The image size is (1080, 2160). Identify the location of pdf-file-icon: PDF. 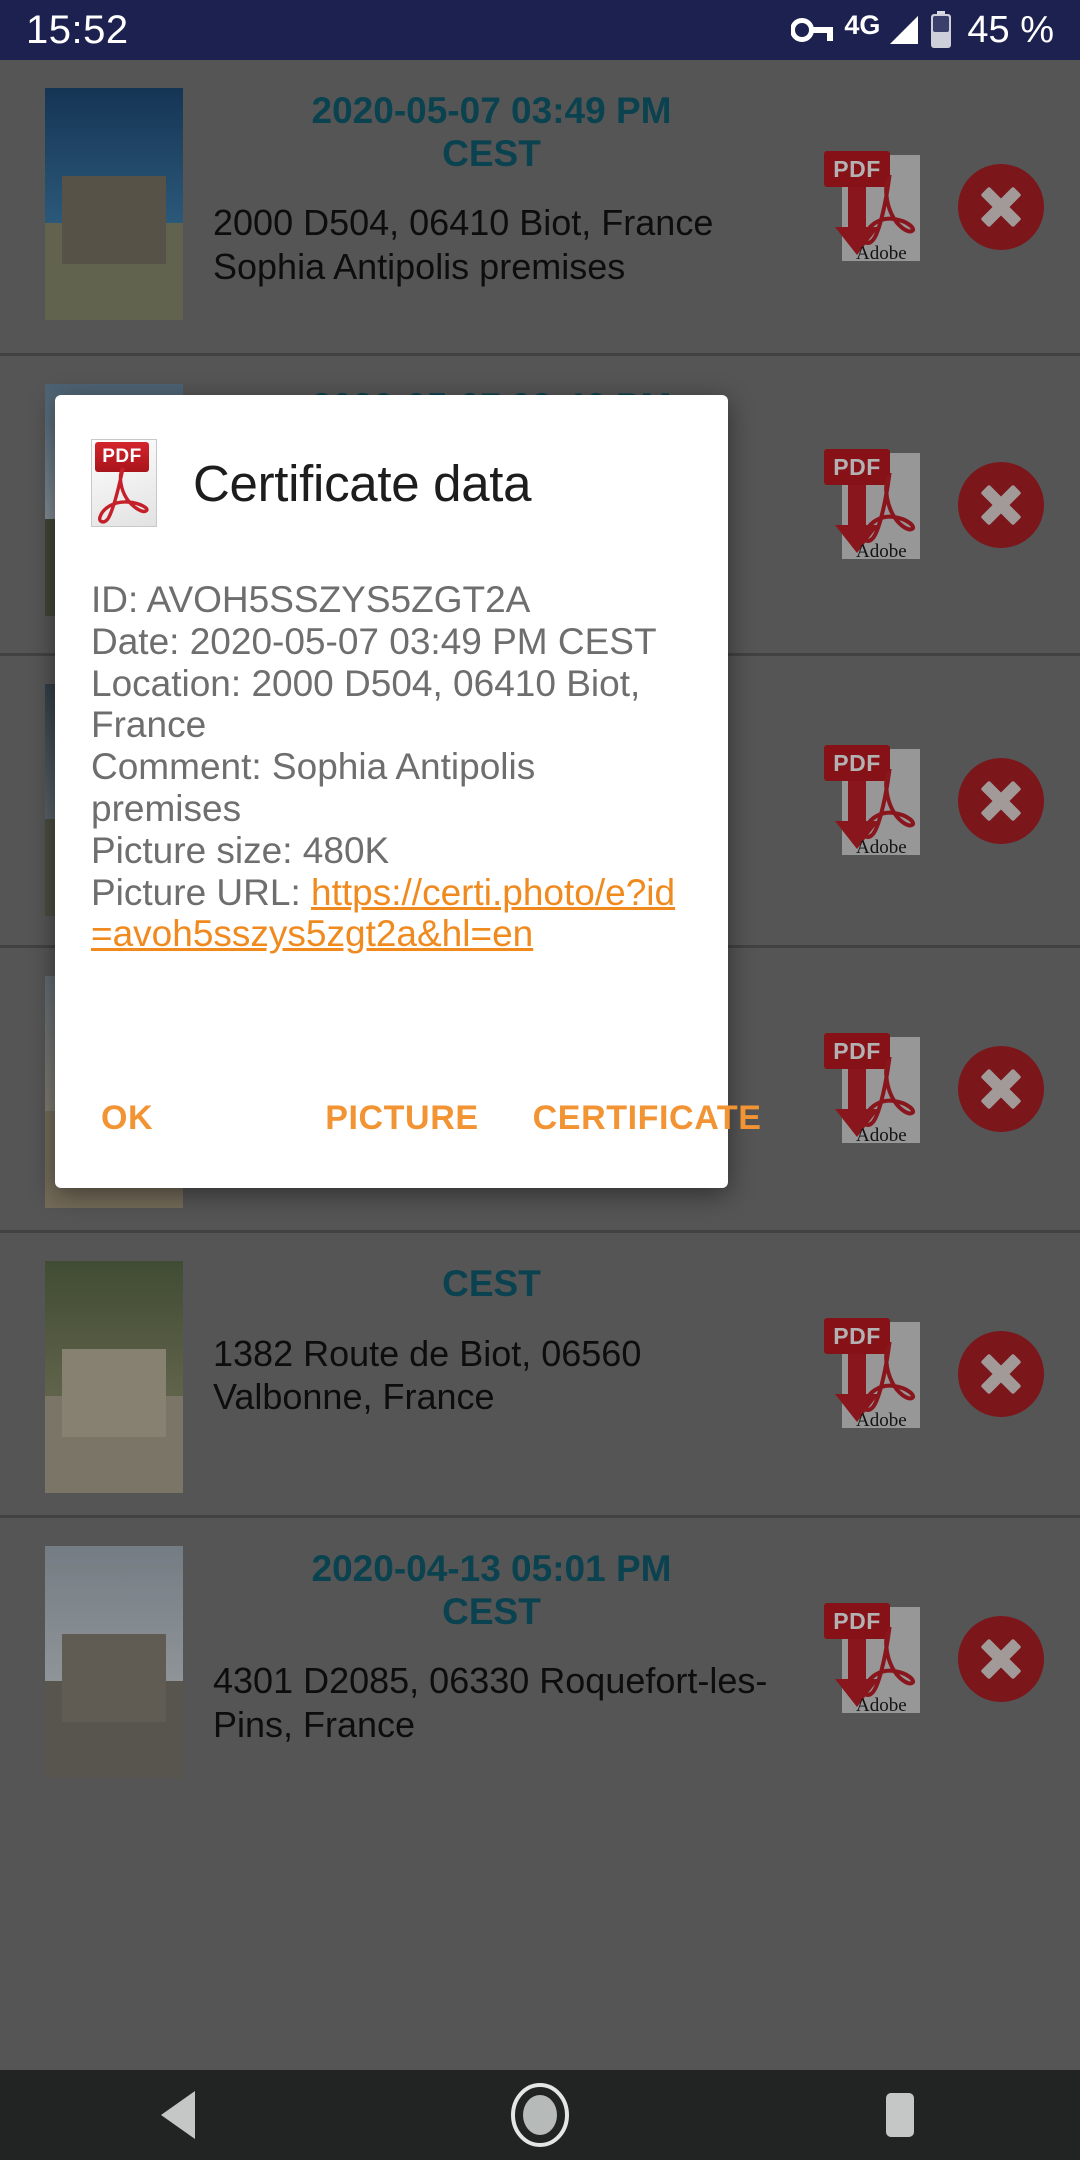
(124, 483).